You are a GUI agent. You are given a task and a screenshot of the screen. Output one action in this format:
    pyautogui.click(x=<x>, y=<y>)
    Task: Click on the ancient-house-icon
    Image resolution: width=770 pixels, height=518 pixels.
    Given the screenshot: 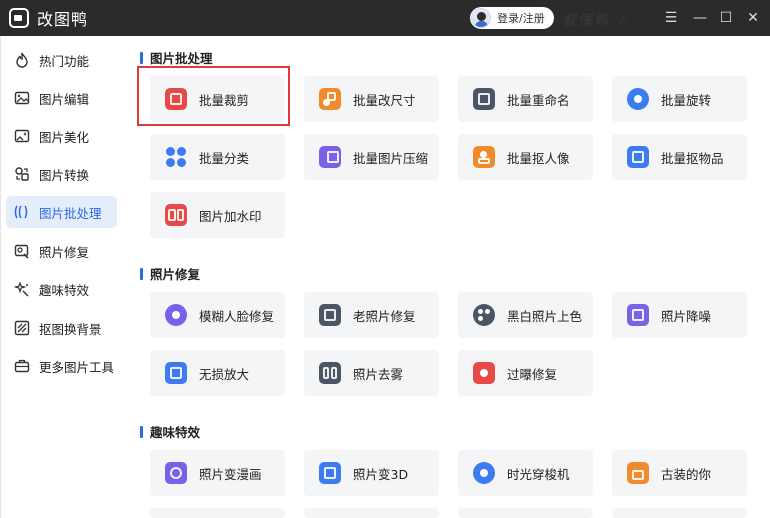 What is the action you would take?
    pyautogui.click(x=638, y=473)
    